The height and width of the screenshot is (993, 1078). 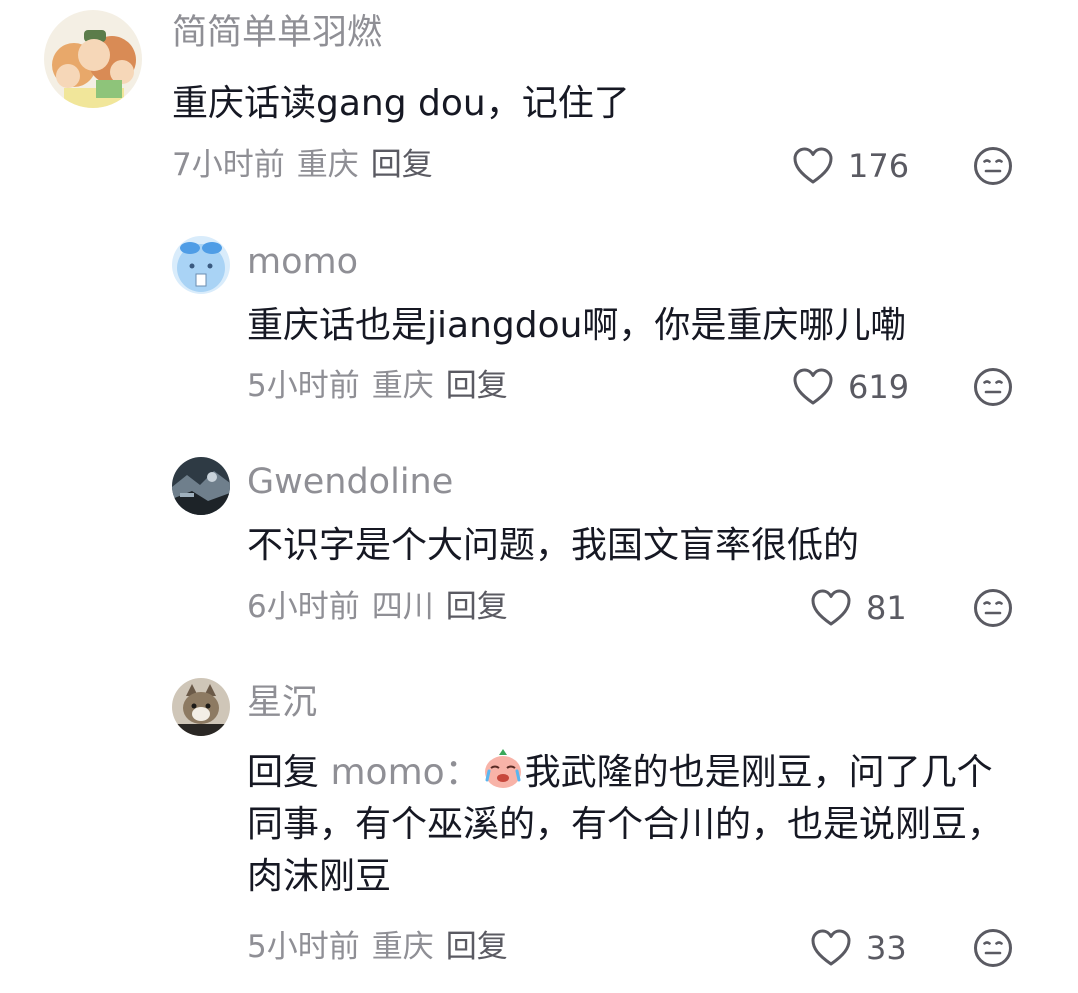 What do you see at coordinates (553, 545) in the screenshot?
I see `comment-text: 不识字是个大问题，我国文盲率很低的` at bounding box center [553, 545].